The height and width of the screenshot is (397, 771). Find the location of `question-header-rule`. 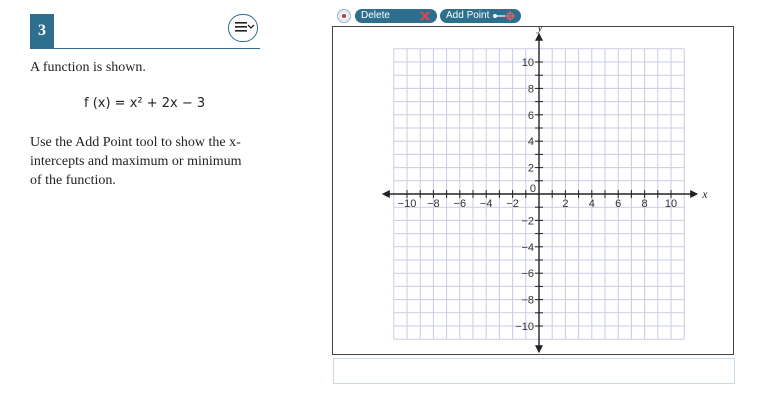

question-header-rule is located at coordinates (145, 48).